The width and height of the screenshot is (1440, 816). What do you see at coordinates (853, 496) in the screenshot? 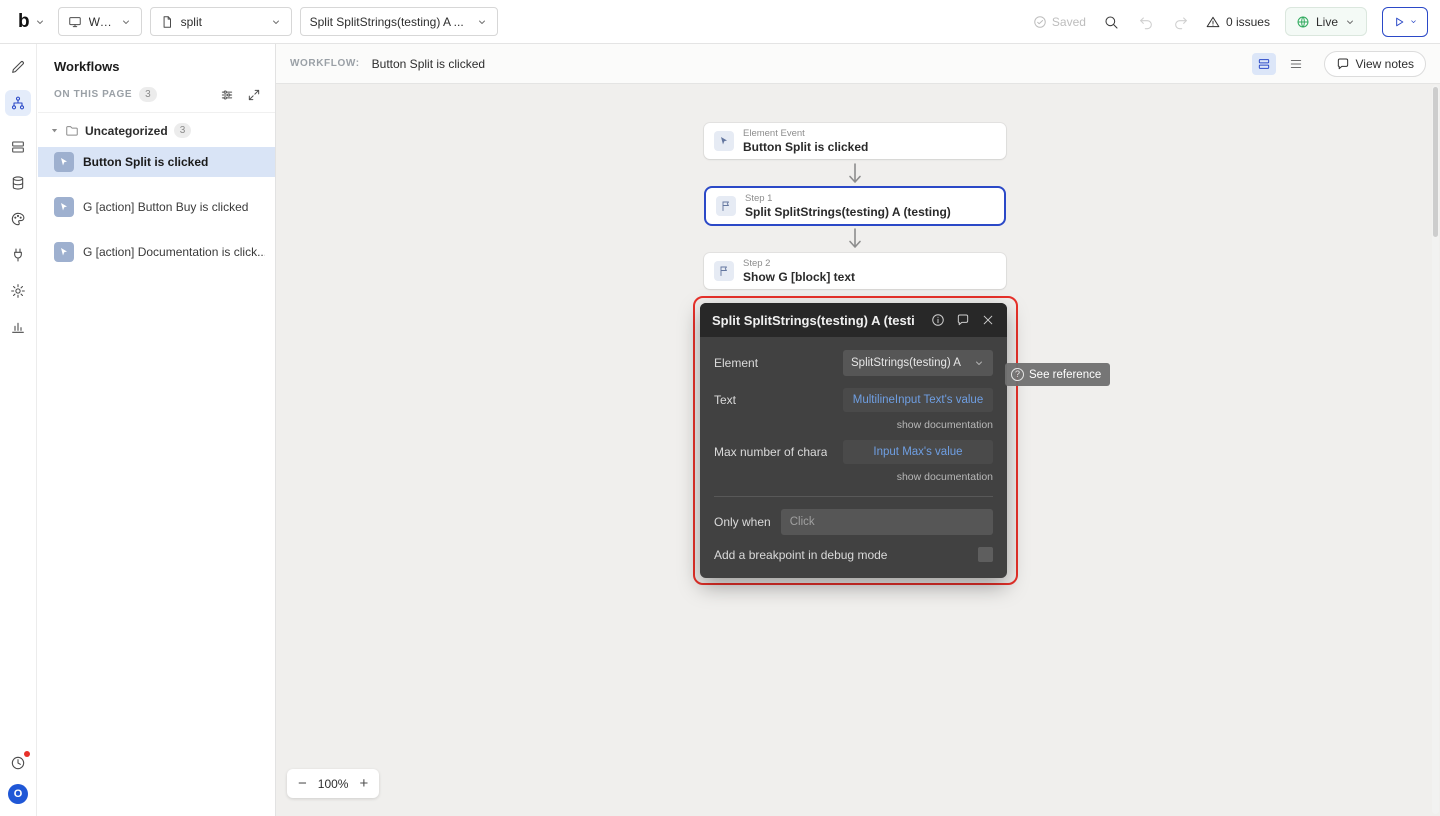
I see `popup-divider` at bounding box center [853, 496].